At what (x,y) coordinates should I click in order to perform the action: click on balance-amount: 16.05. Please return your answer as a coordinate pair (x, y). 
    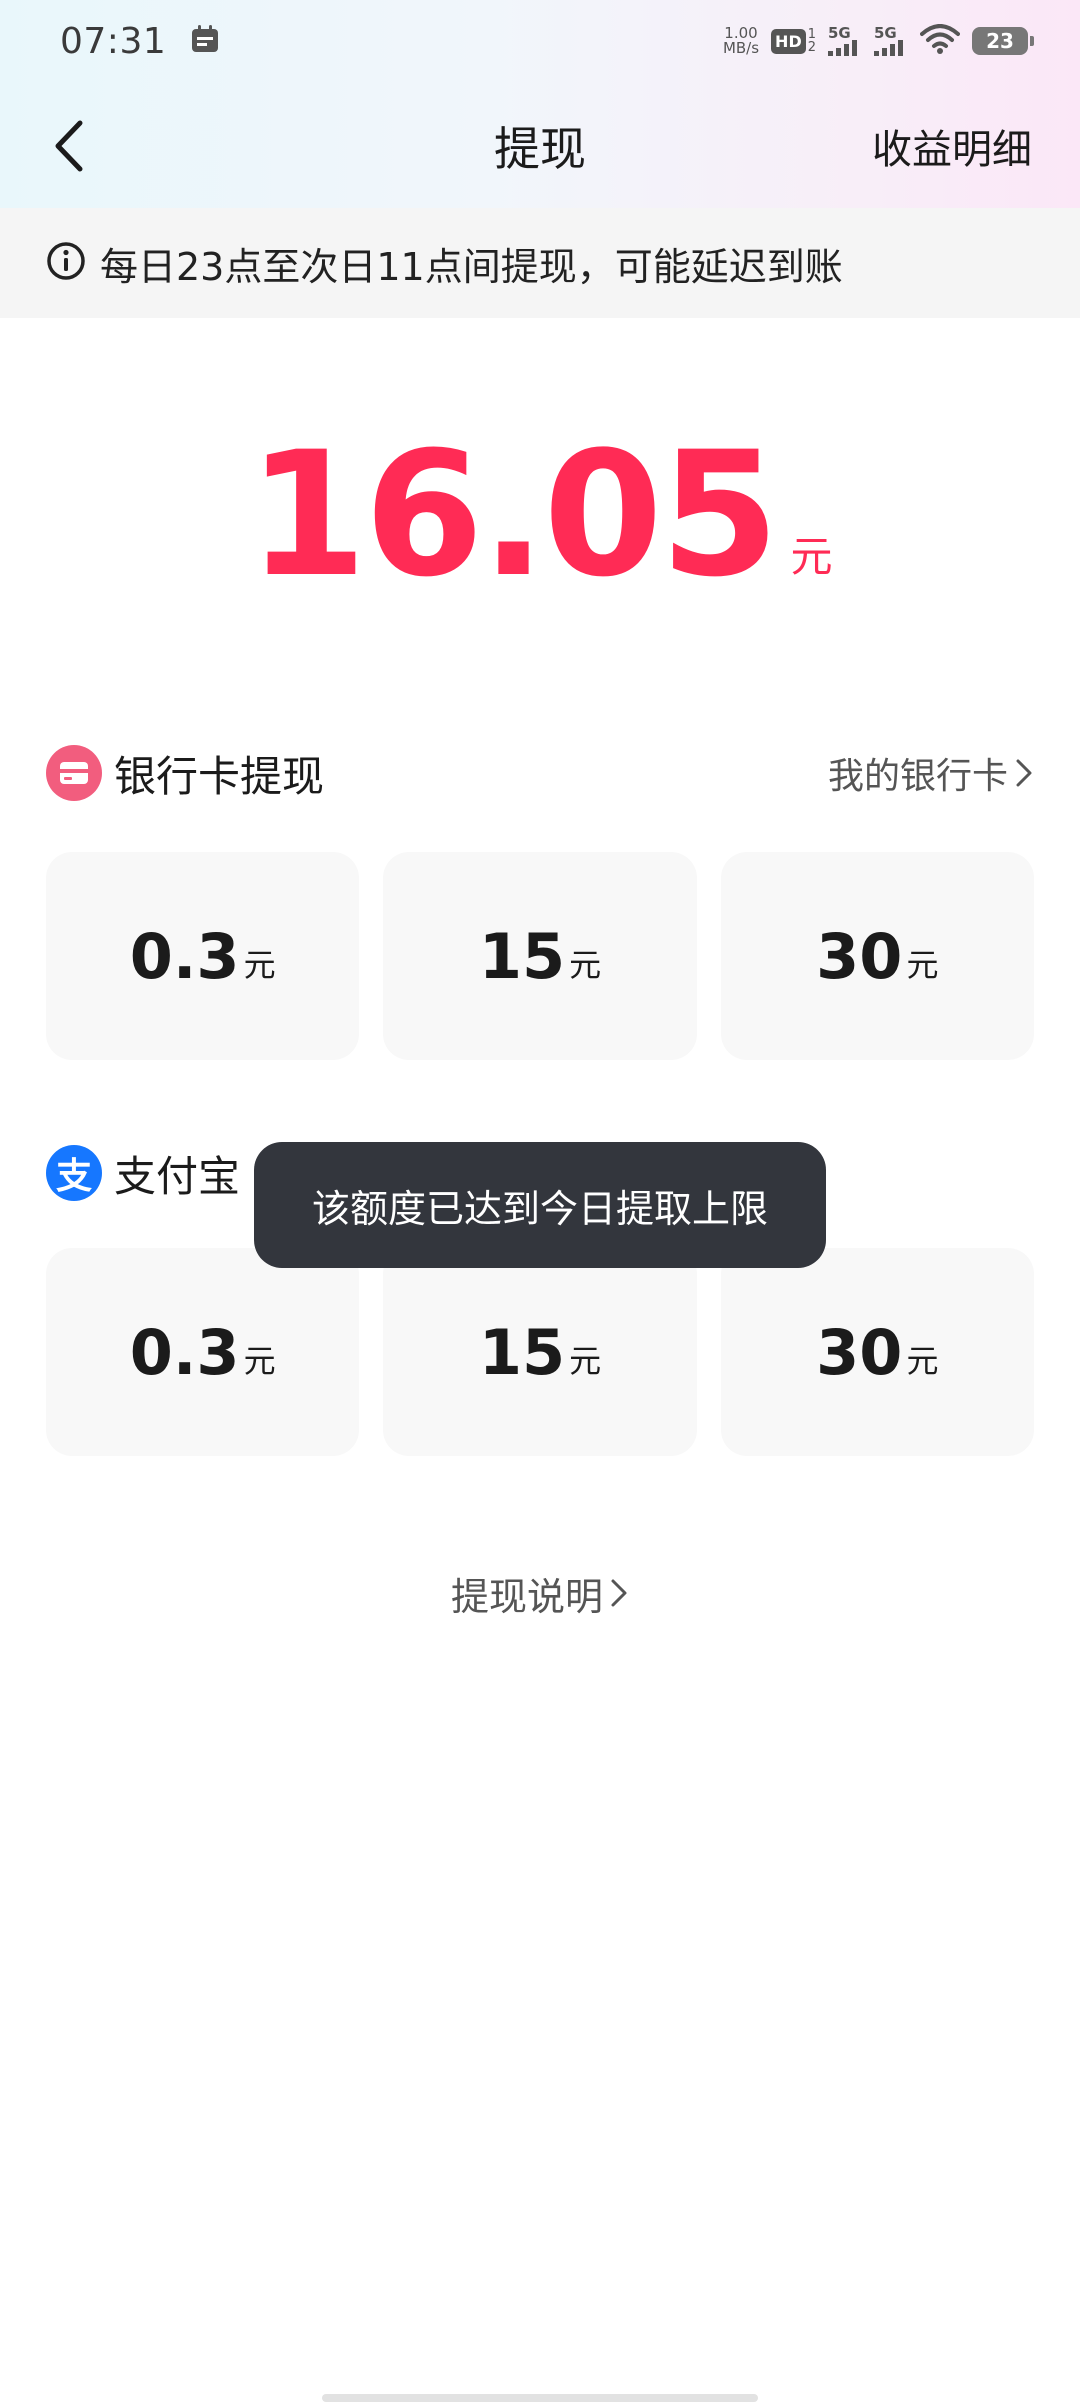
    Looking at the image, I should click on (513, 514).